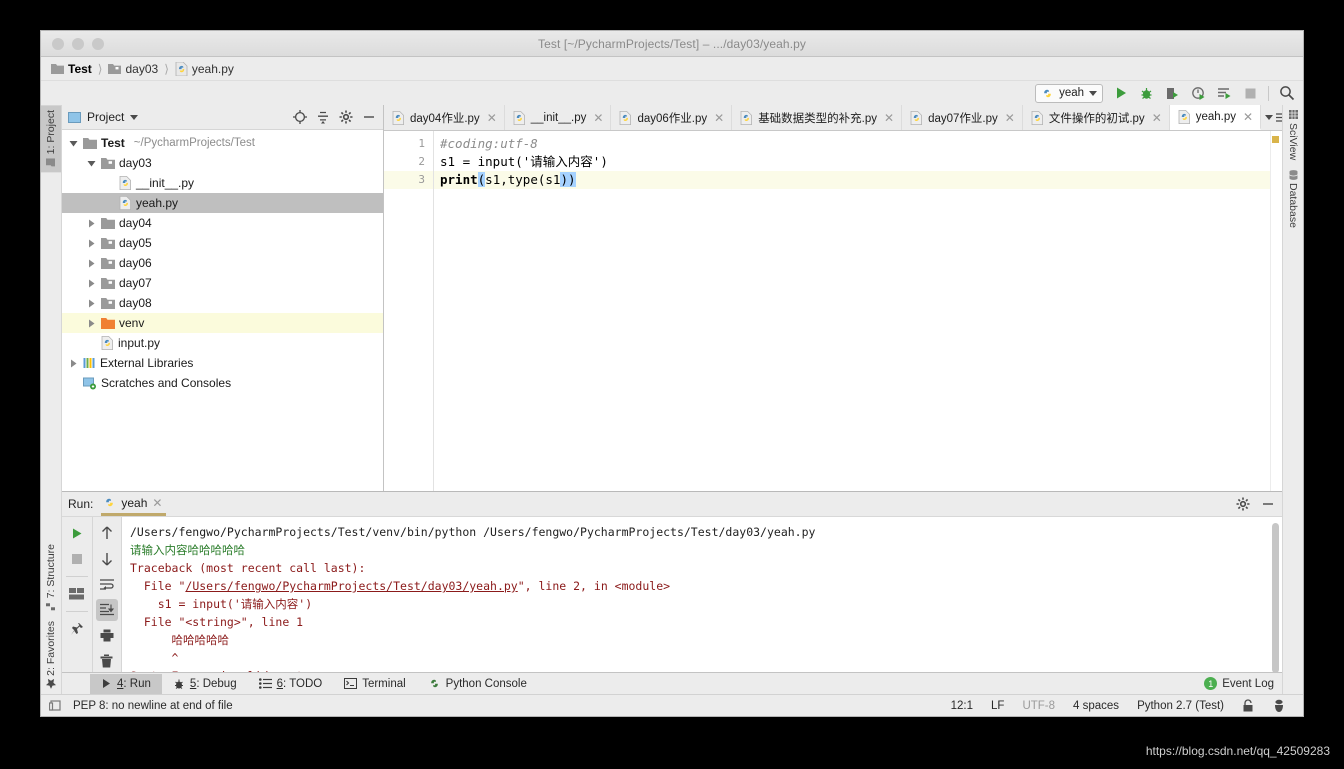  I want to click on bottom-item-debug: 5: Debug, so click(205, 684).